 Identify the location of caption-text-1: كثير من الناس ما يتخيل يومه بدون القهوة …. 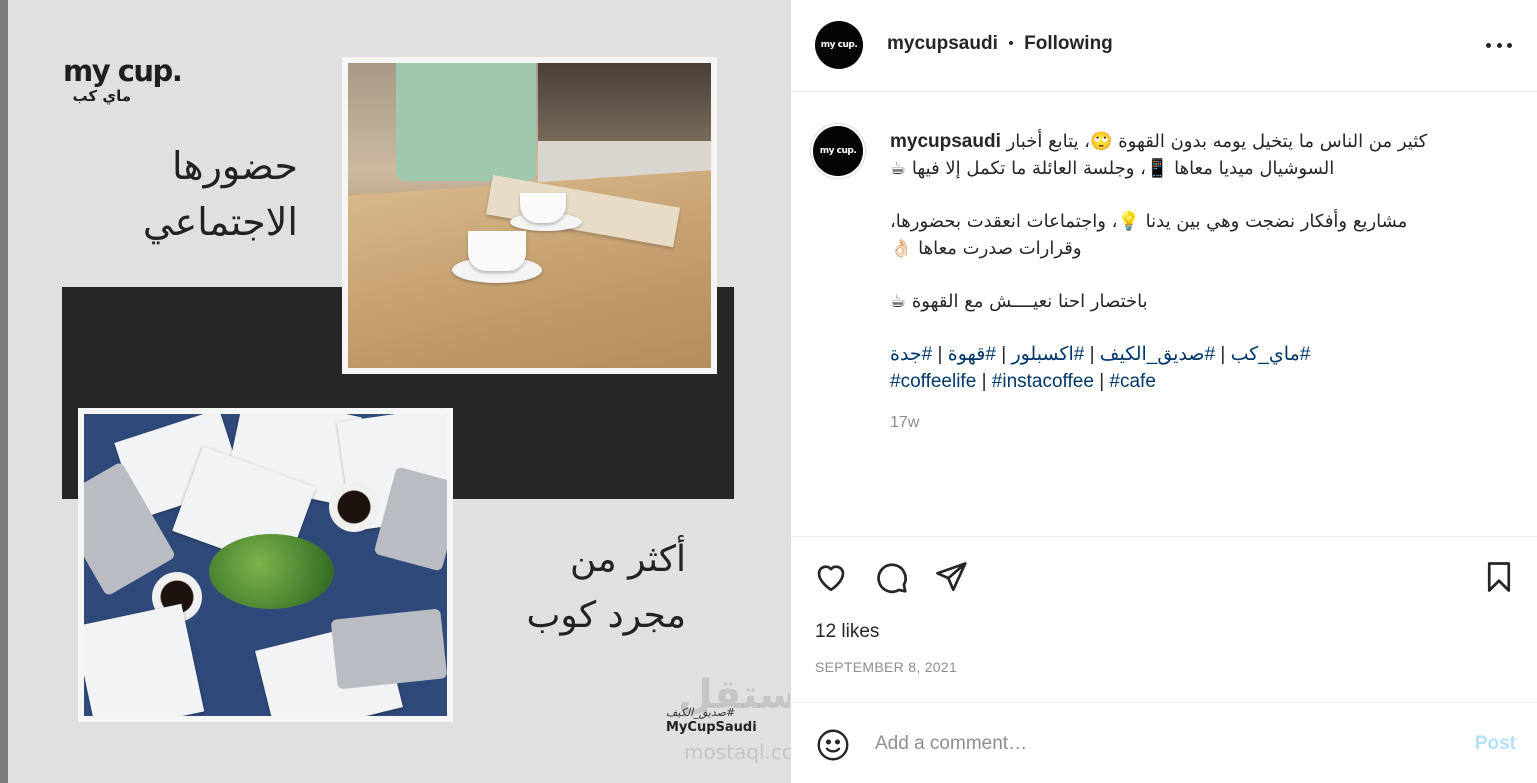
(1217, 141).